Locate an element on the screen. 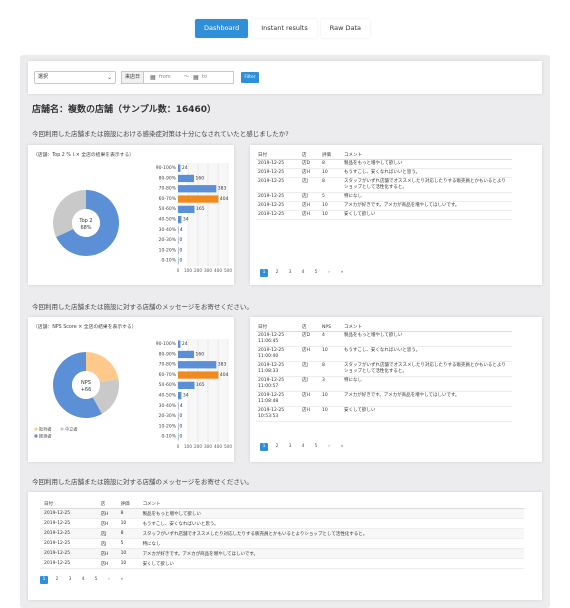 The width and height of the screenshot is (570, 608). column-header: 評価 is located at coordinates (331, 155).